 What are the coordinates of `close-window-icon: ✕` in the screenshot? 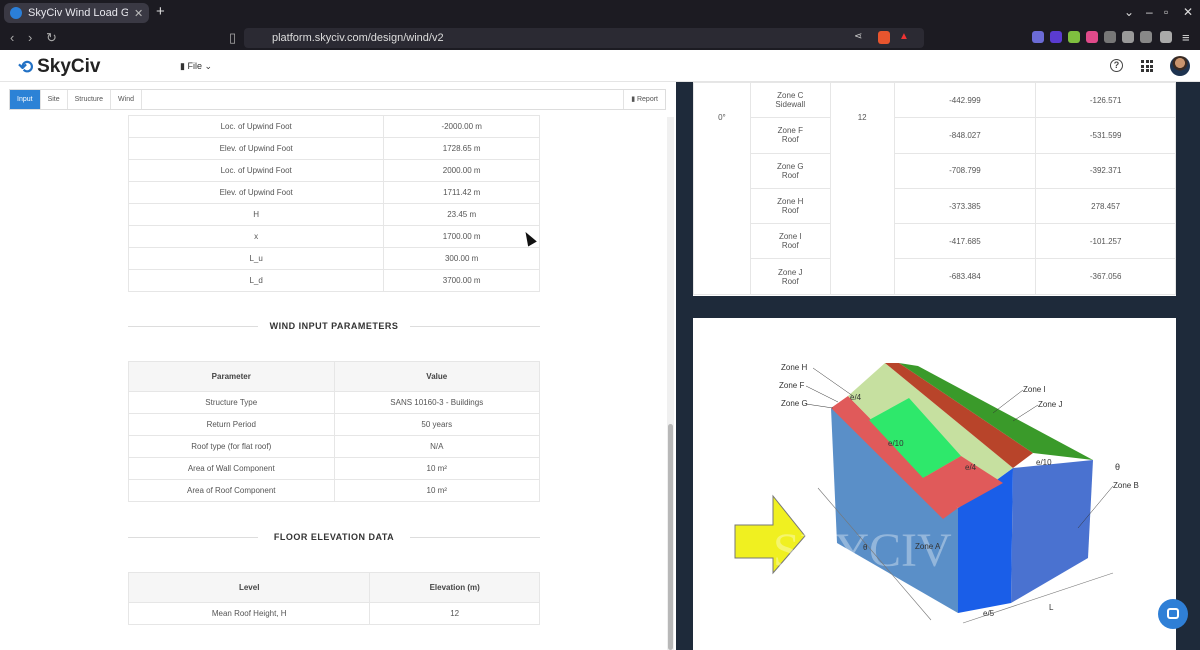 It's located at (1188, 12).